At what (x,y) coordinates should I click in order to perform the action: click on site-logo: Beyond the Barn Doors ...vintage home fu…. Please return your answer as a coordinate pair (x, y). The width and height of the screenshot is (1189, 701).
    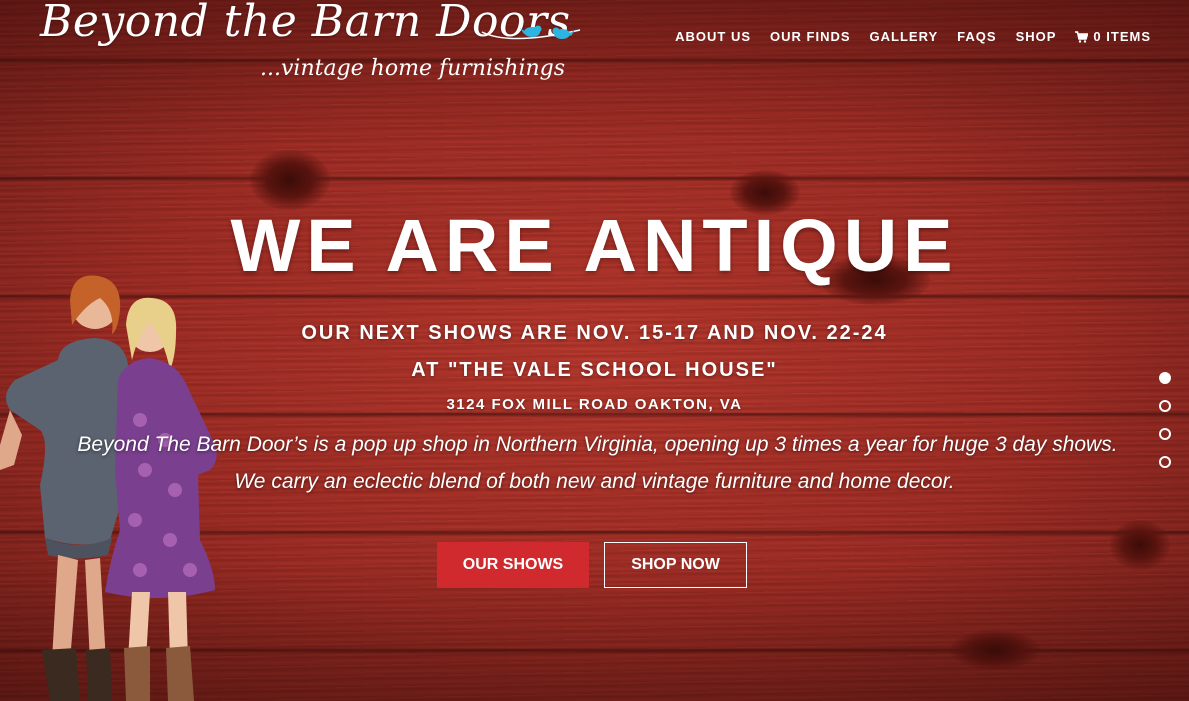
    Looking at the image, I should click on (310, 47).